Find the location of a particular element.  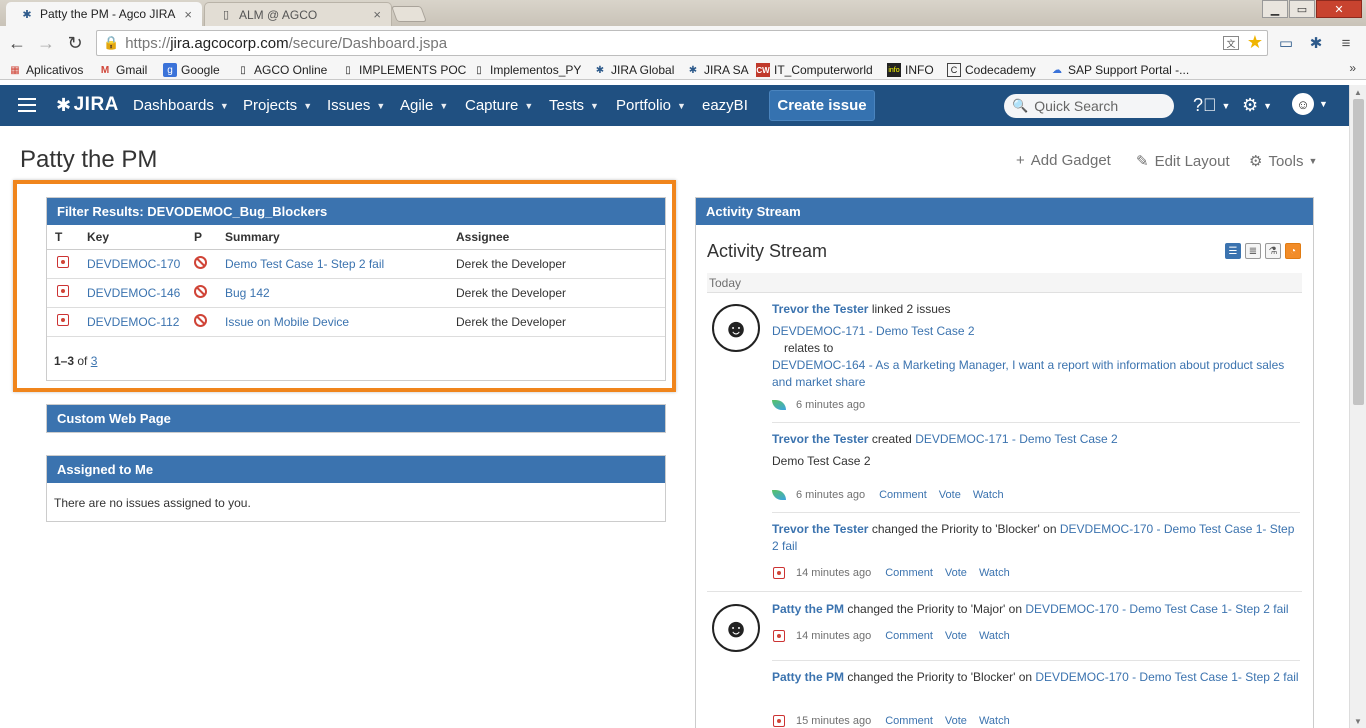

list-view-icon: ≣ is located at coordinates (1253, 251).